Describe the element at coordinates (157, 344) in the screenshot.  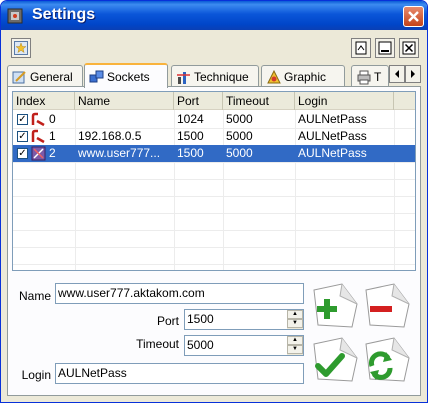
I see `timeout-label: Timeout` at that location.